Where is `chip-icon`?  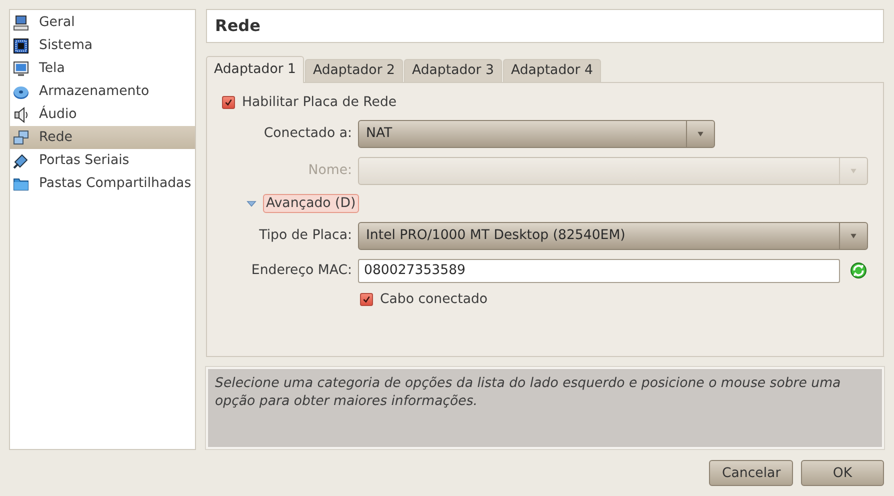 chip-icon is located at coordinates (21, 46).